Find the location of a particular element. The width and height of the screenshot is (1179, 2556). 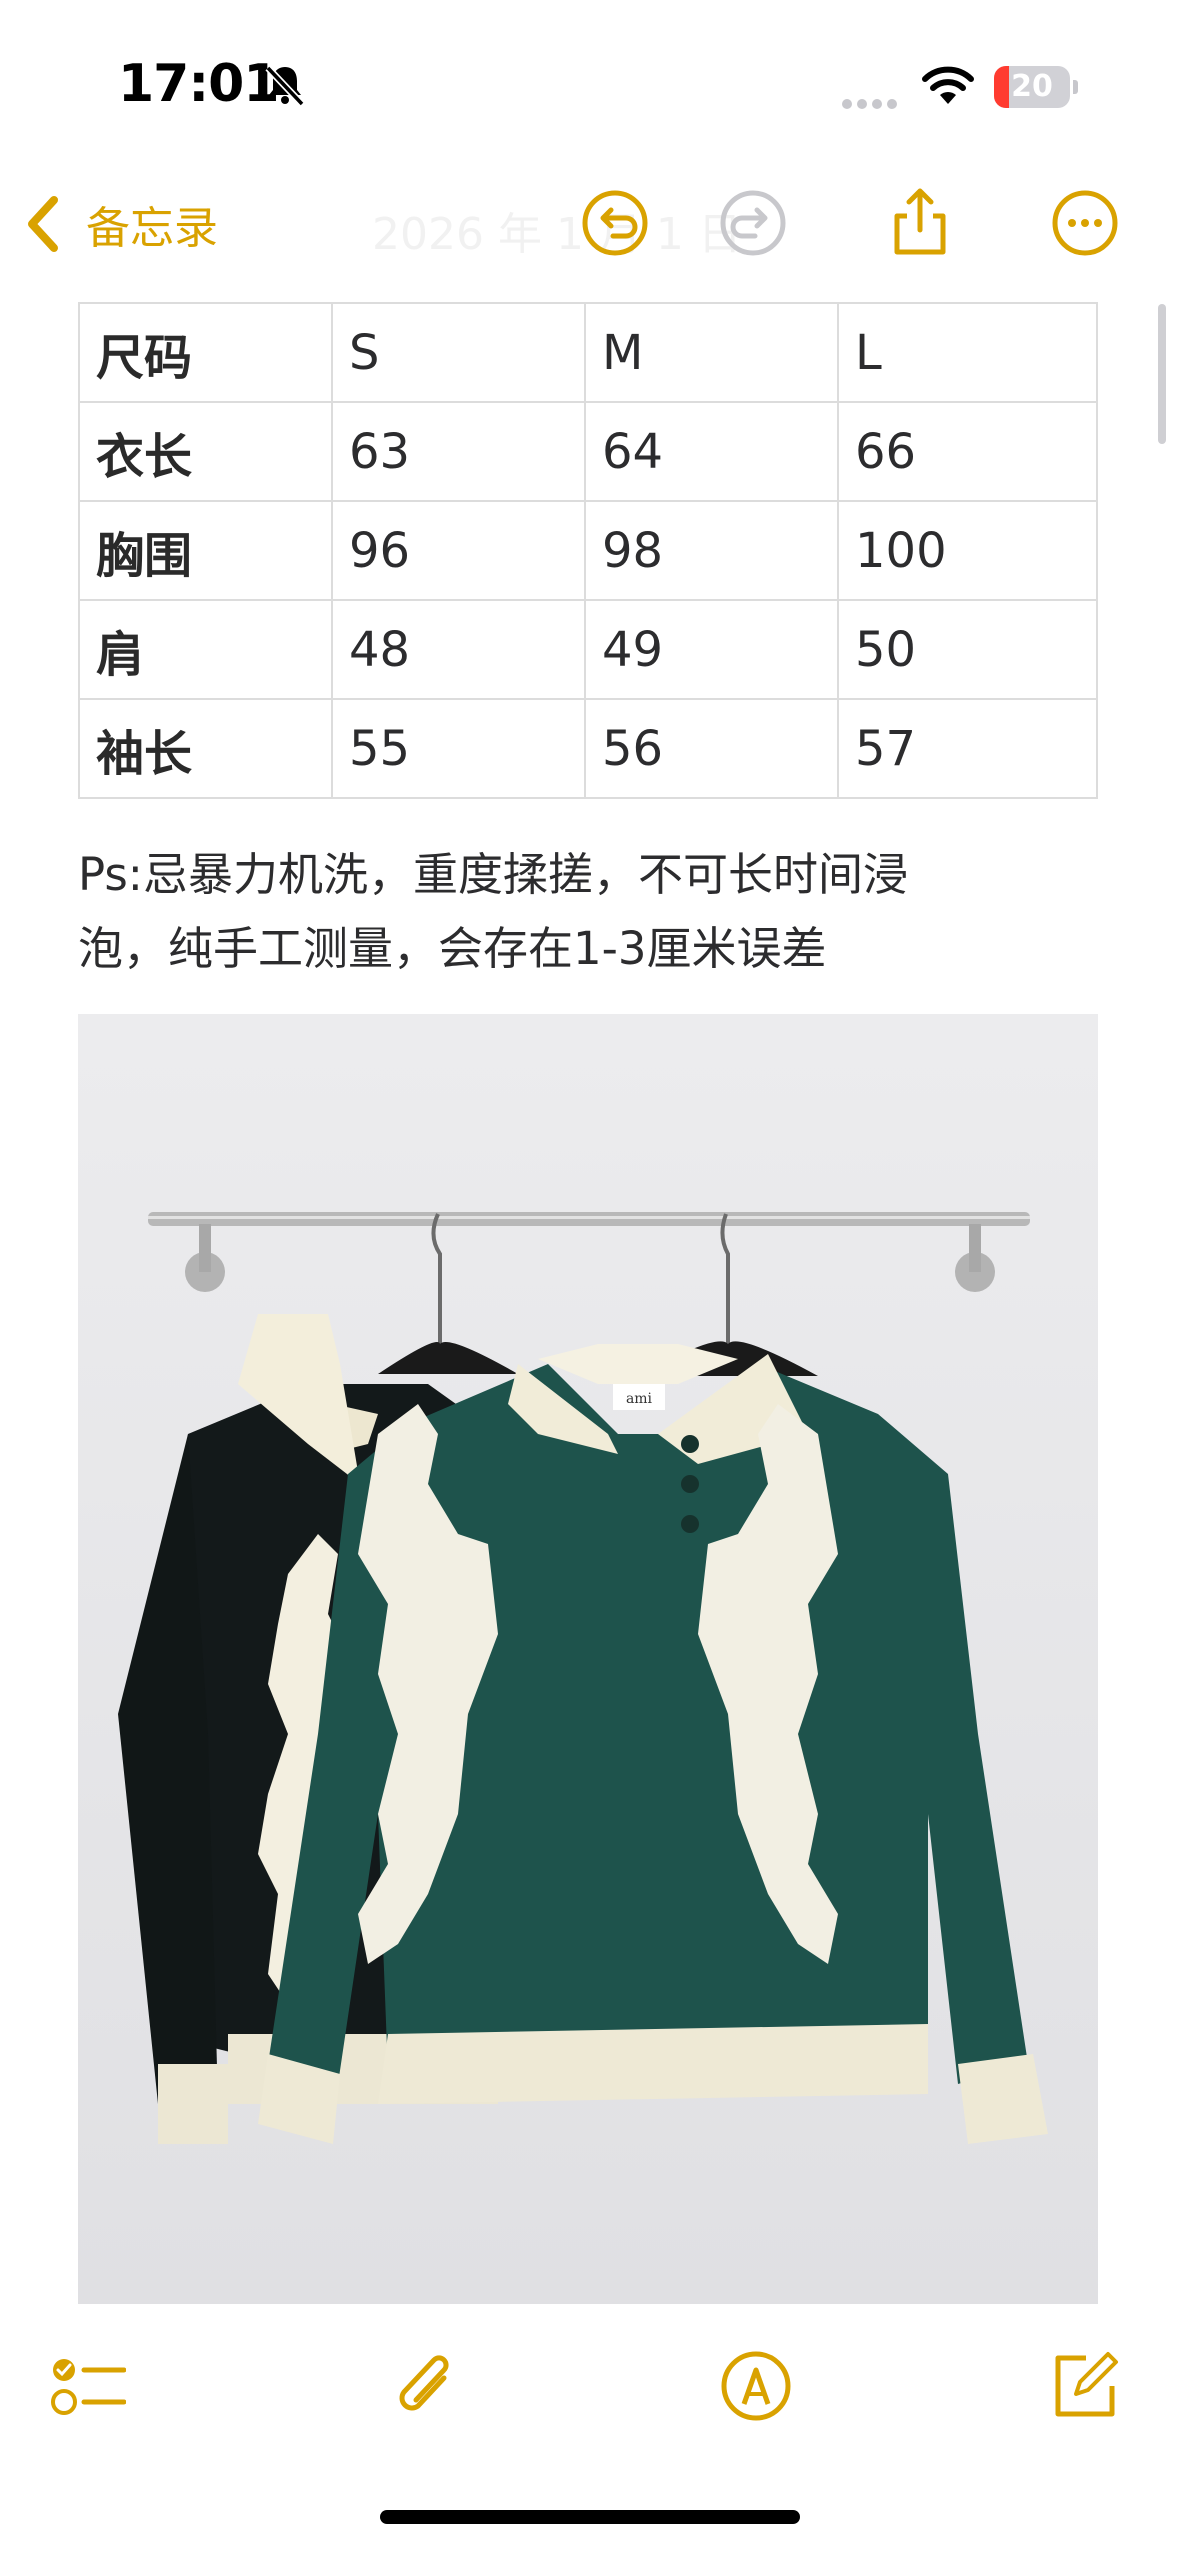

table-cell: 49 is located at coordinates (711, 649).